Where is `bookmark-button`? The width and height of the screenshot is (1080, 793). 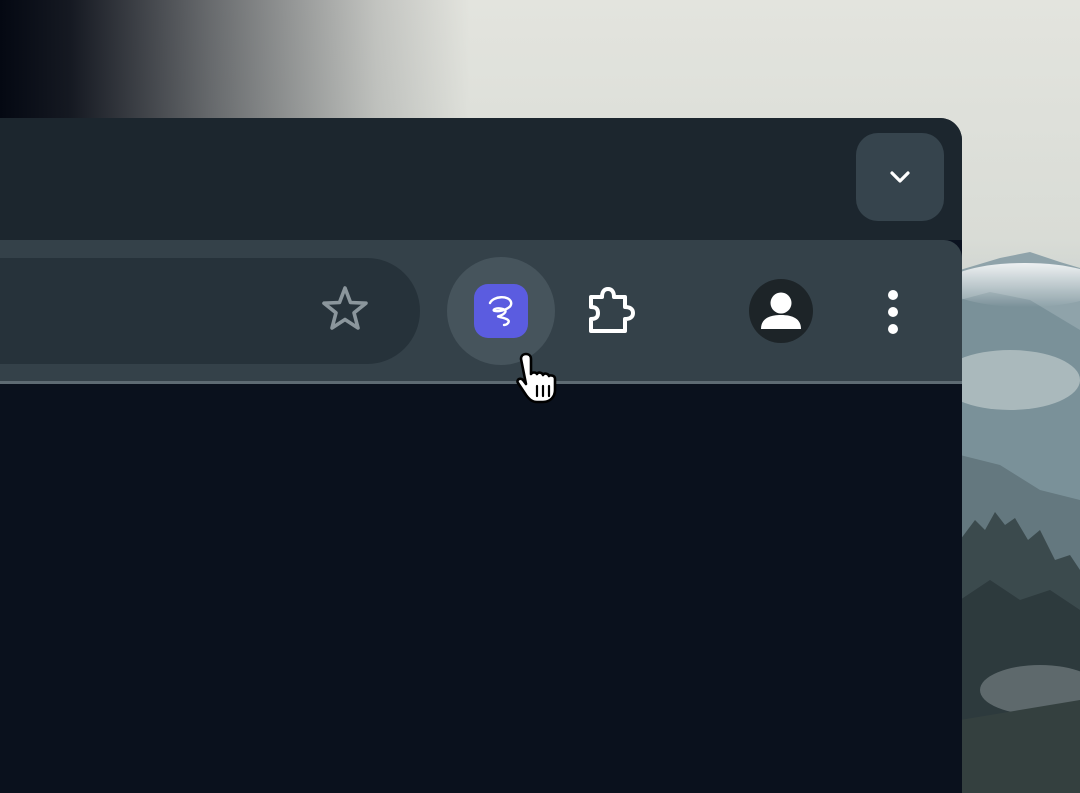 bookmark-button is located at coordinates (345, 309).